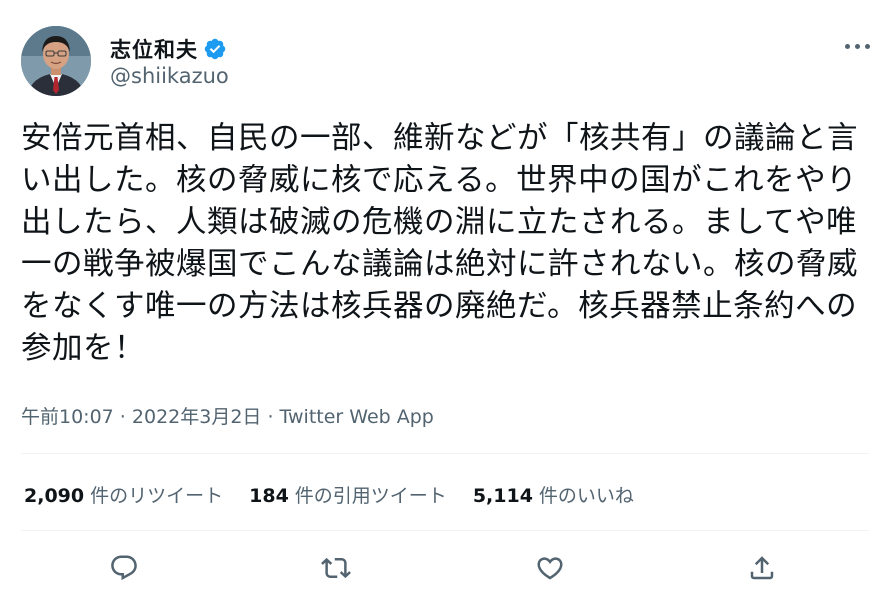 Image resolution: width=889 pixels, height=598 pixels. I want to click on verified-badge-icon, so click(215, 49).